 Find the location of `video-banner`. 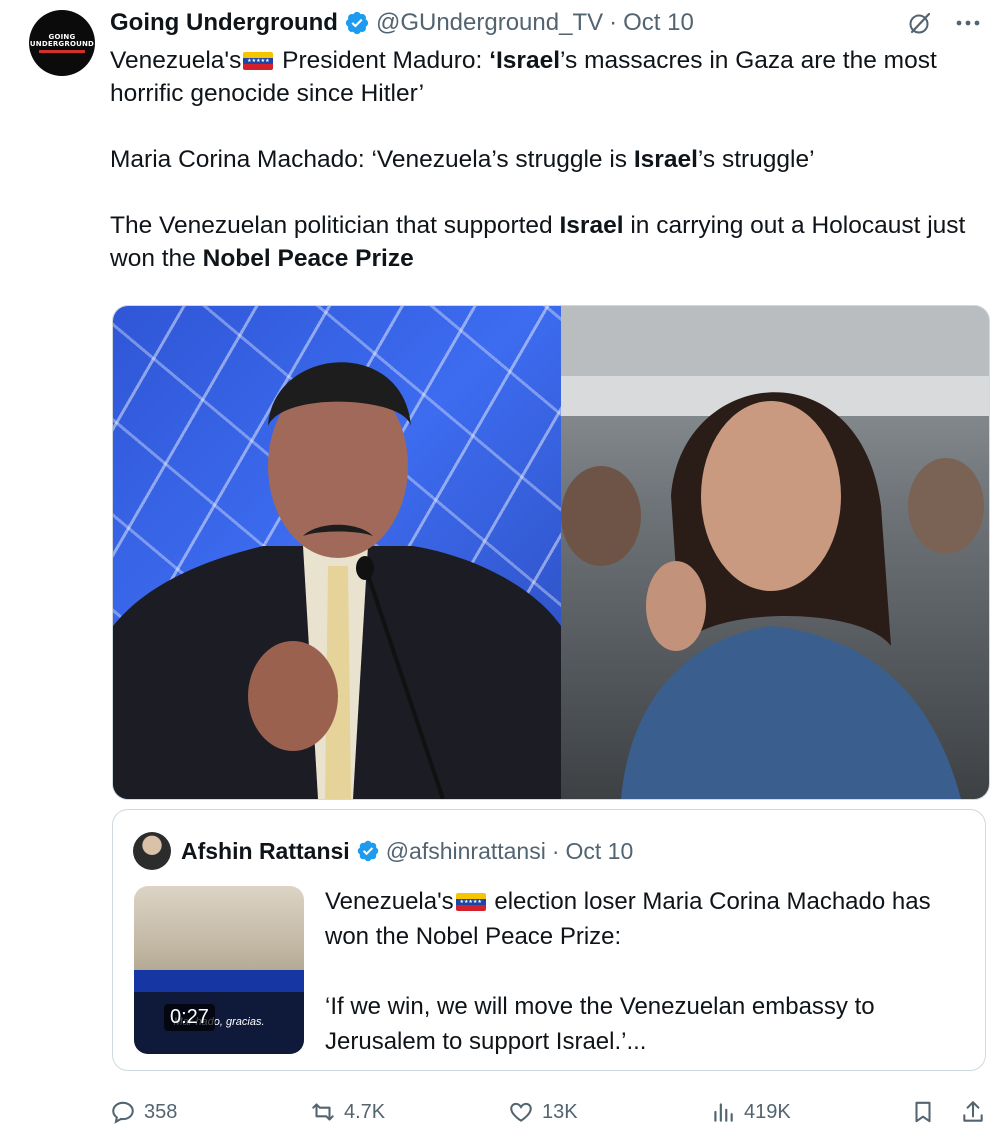

video-banner is located at coordinates (219, 981).